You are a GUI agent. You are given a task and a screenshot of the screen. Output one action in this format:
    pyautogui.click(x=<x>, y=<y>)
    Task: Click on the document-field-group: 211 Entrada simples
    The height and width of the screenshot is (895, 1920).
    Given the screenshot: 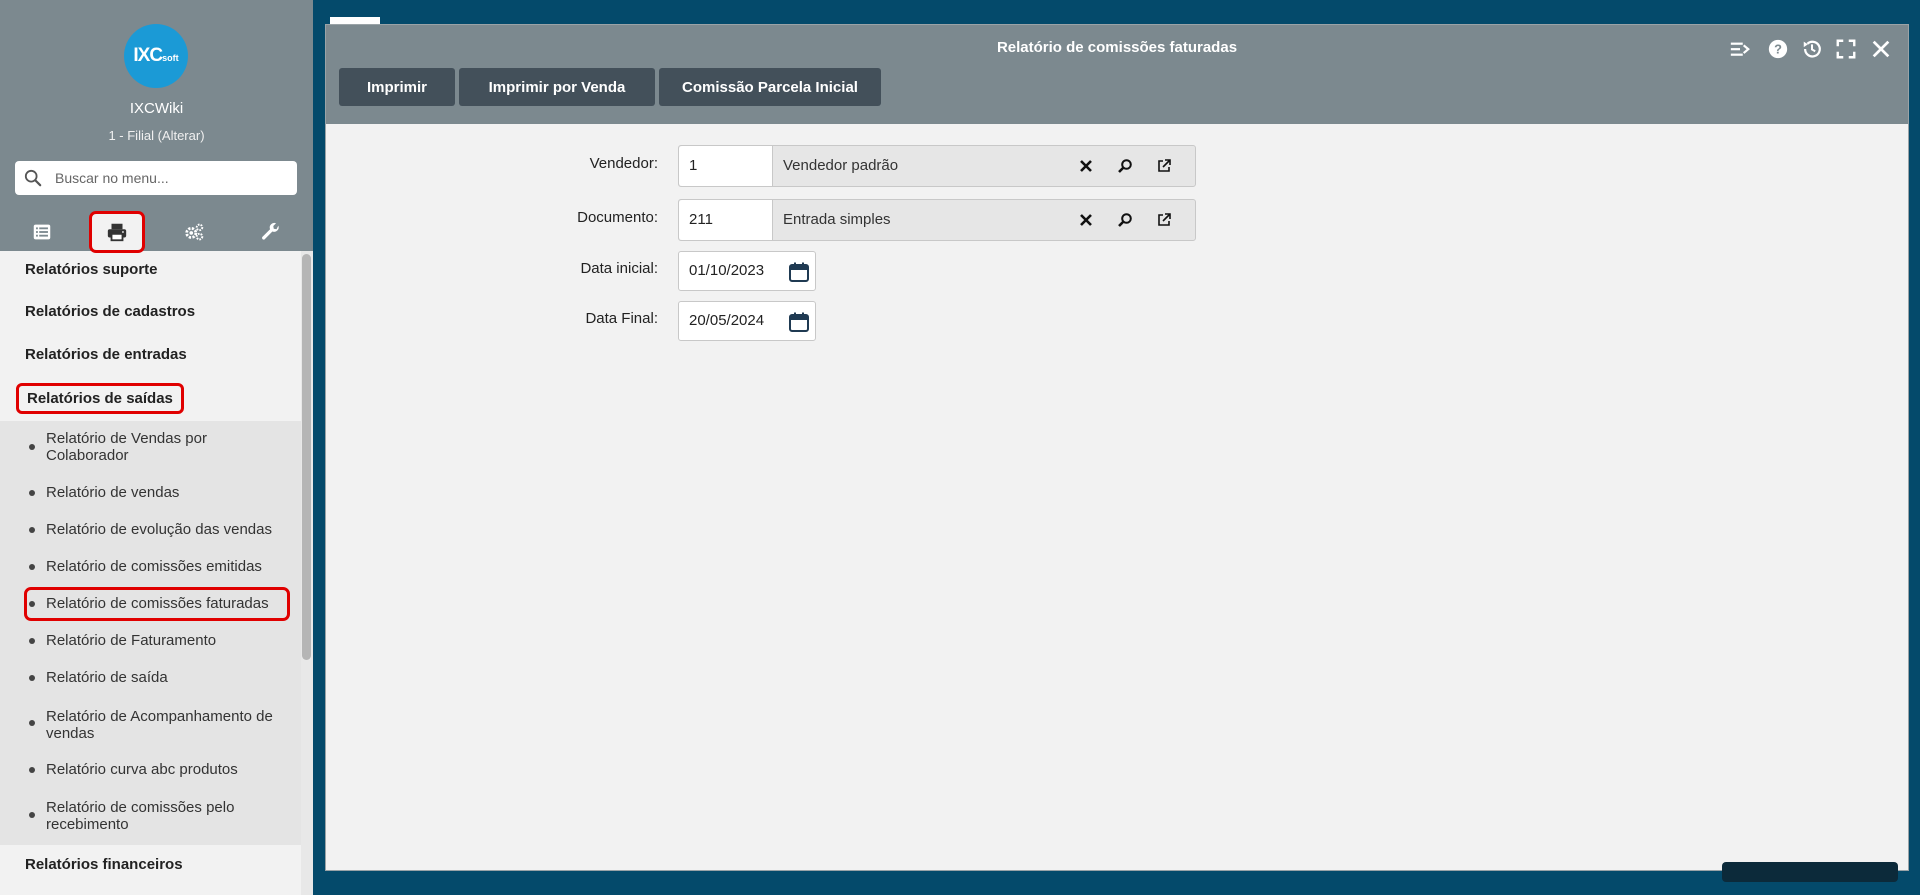 What is the action you would take?
    pyautogui.click(x=937, y=220)
    